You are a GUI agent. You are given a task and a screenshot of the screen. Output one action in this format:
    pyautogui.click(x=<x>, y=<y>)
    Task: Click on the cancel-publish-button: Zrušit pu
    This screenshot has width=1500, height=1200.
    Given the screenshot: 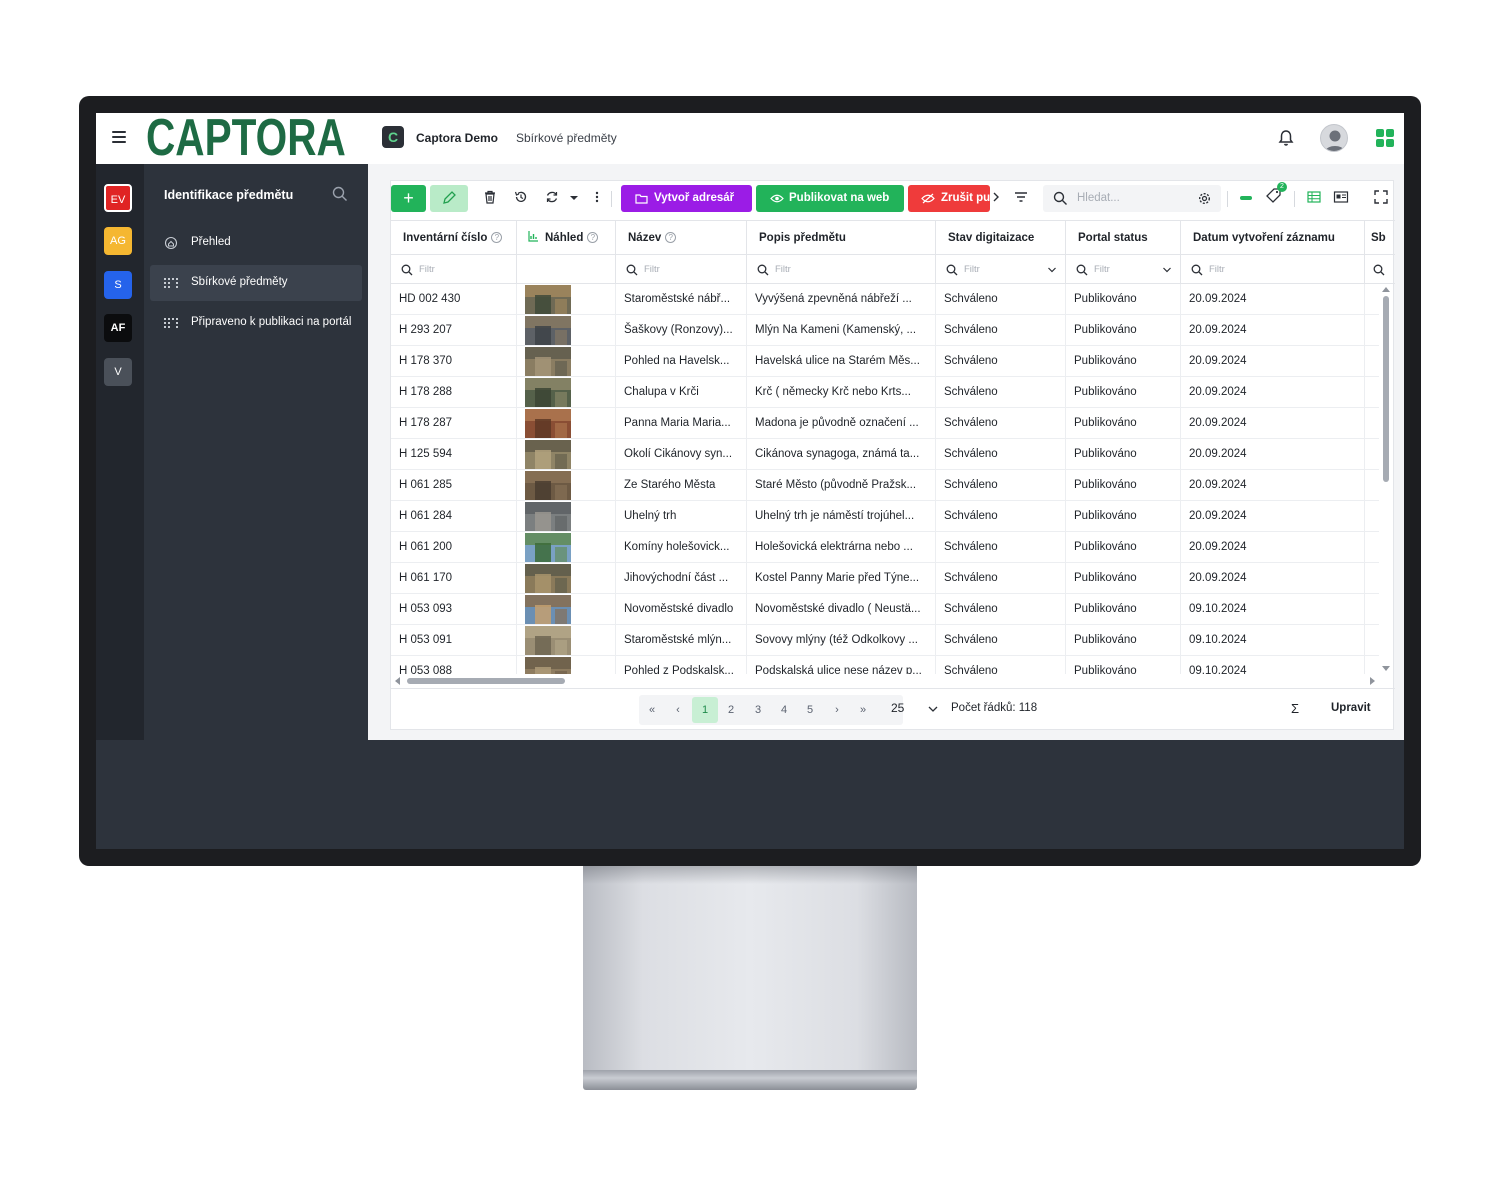 What is the action you would take?
    pyautogui.click(x=949, y=198)
    